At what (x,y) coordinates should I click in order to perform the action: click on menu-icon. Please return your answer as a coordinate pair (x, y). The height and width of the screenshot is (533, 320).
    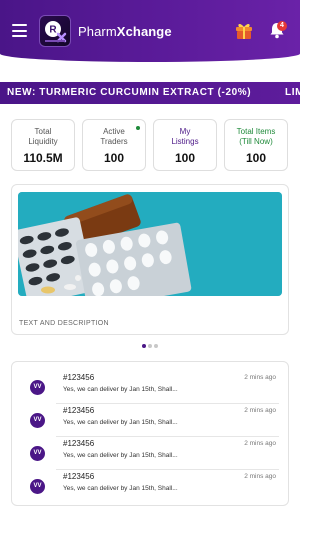
    Looking at the image, I should click on (19, 30).